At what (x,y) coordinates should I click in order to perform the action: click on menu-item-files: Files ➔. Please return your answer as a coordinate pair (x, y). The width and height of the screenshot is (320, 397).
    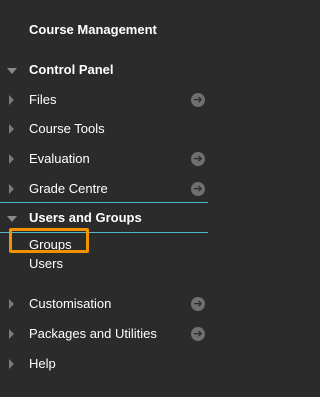
    Looking at the image, I should click on (104, 100).